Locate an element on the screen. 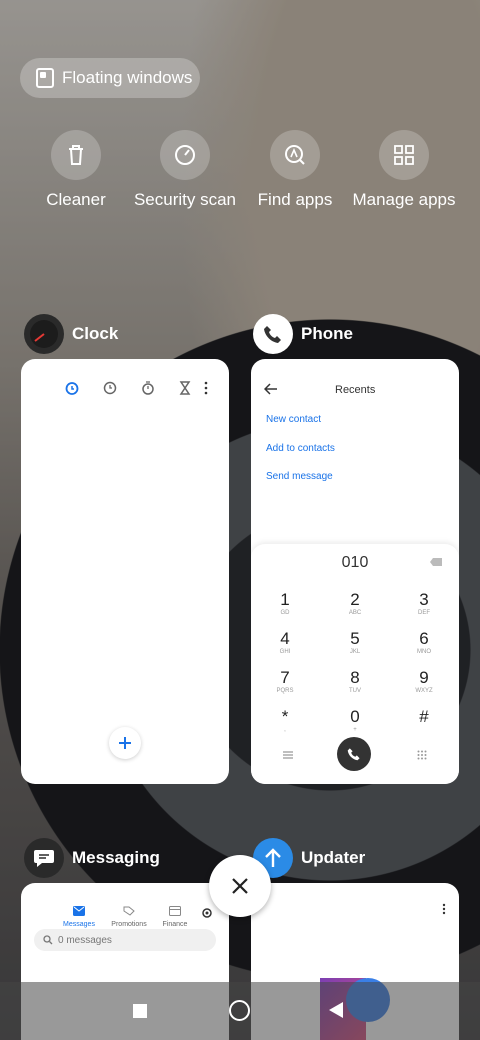  add-alarm-button is located at coordinates (125, 743).